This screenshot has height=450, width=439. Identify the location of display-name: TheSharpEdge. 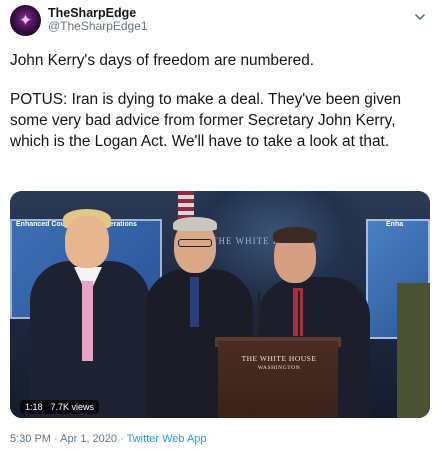
(98, 13).